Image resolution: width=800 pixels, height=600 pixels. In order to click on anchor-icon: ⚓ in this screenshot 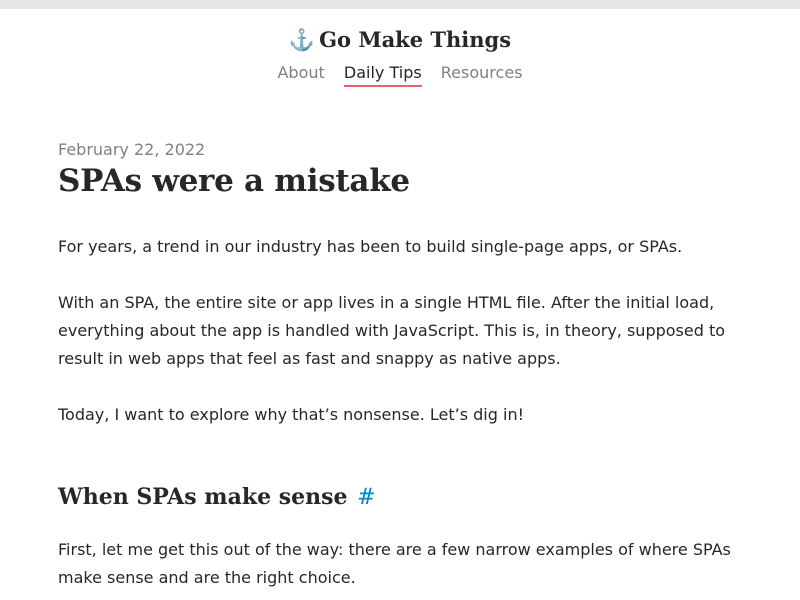, I will do `click(302, 39)`.